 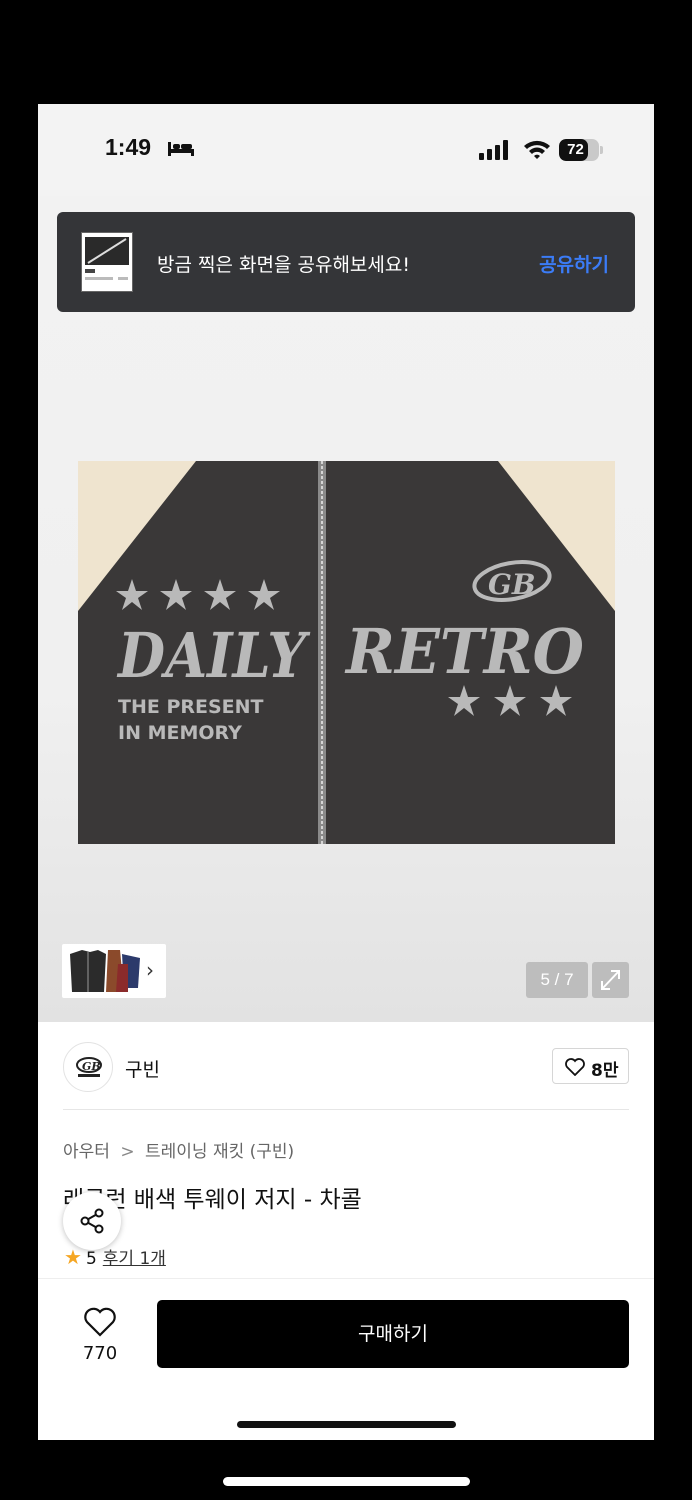 I want to click on brand-logo-text: GB, so click(x=91, y=1066).